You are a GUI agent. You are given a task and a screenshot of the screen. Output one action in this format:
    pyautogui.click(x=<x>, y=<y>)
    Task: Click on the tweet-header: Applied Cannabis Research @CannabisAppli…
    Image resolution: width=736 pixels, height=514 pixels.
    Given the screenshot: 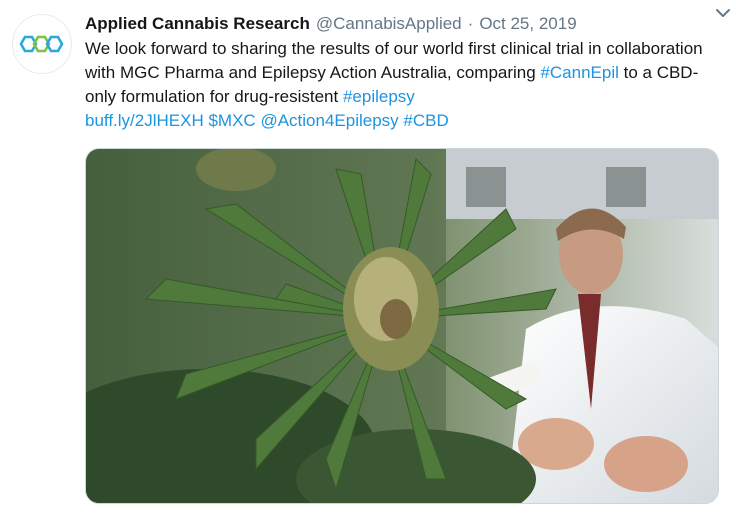 What is the action you would take?
    pyautogui.click(x=405, y=24)
    